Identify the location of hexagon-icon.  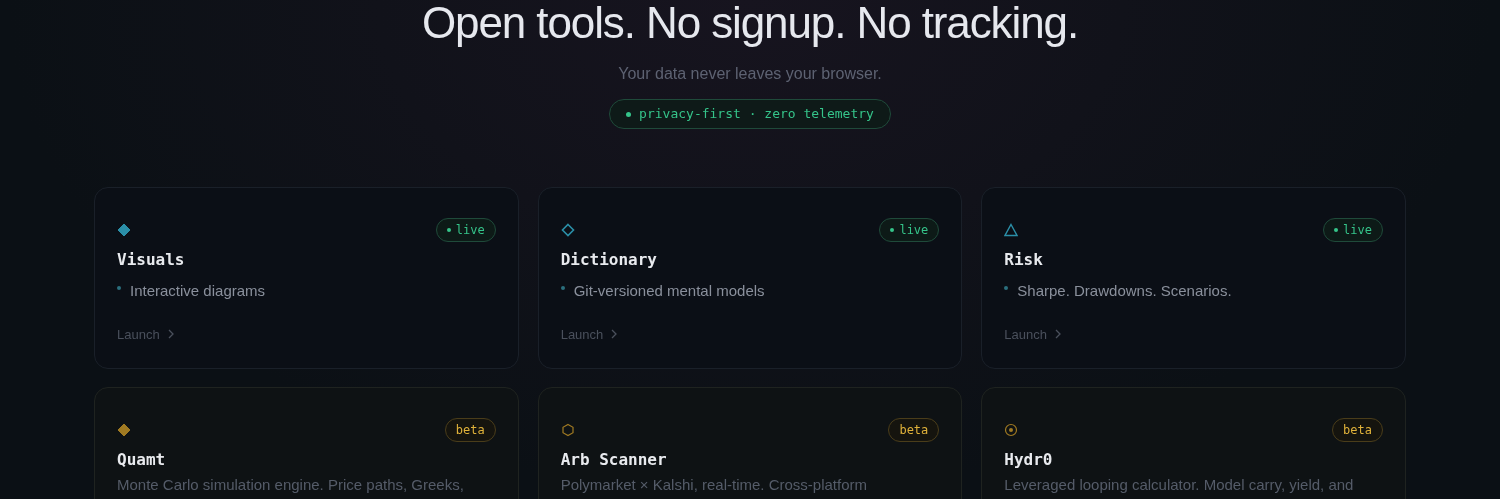
(567, 430).